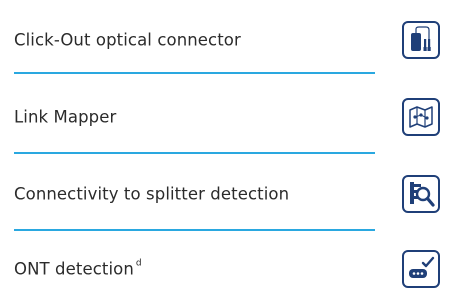  I want to click on feature-label-text: ONT detection, so click(74, 269).